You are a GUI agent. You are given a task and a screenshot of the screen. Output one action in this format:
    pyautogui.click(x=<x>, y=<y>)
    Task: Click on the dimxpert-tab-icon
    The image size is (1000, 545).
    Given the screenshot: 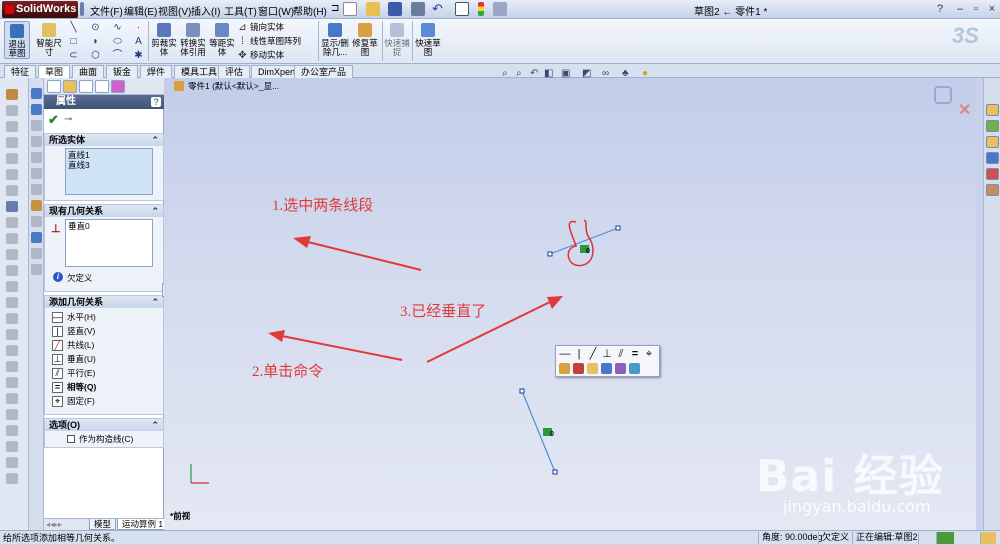 What is the action you would take?
    pyautogui.click(x=102, y=86)
    